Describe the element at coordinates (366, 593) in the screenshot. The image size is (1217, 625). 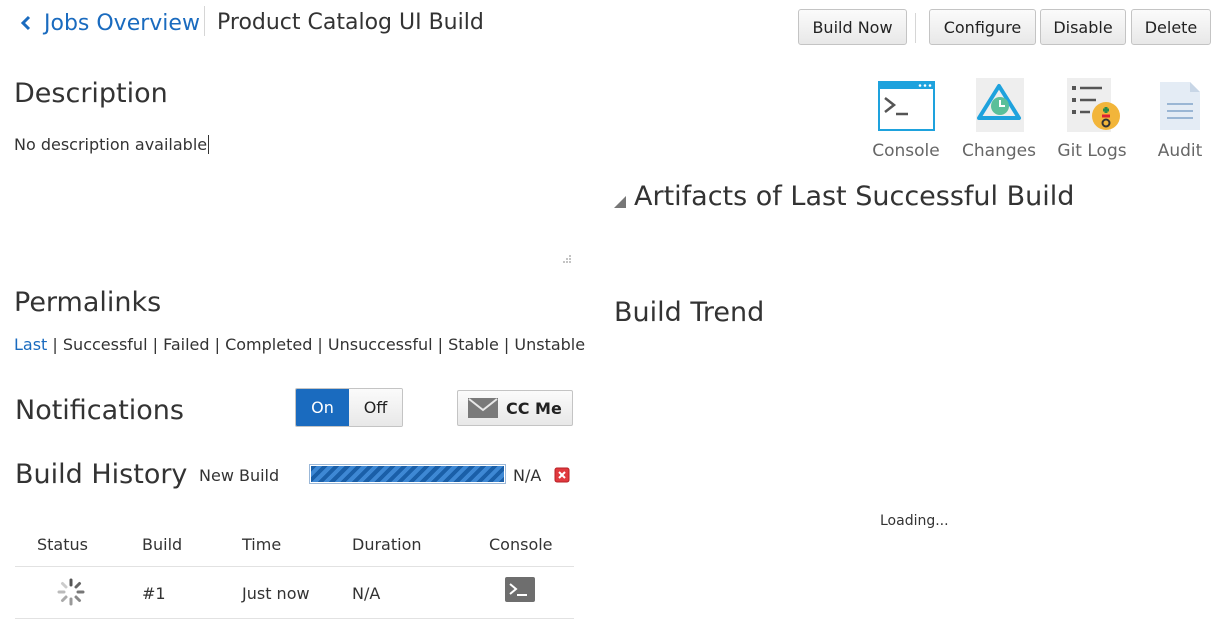
I see `build-duration: N/A` at that location.